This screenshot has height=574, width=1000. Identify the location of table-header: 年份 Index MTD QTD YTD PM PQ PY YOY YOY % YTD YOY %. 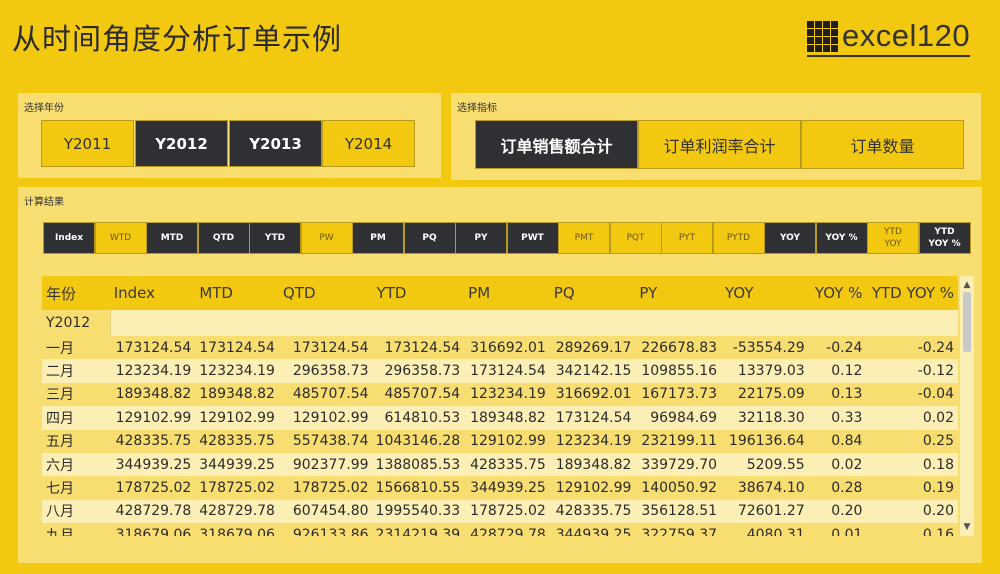
(500, 293).